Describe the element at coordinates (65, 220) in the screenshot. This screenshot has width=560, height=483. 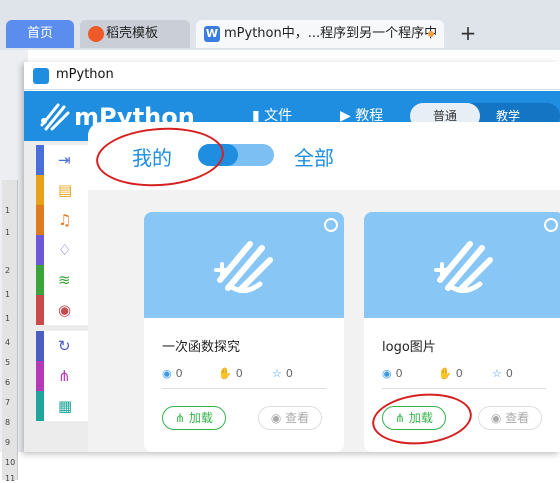
I see `music-icon: ♫` at that location.